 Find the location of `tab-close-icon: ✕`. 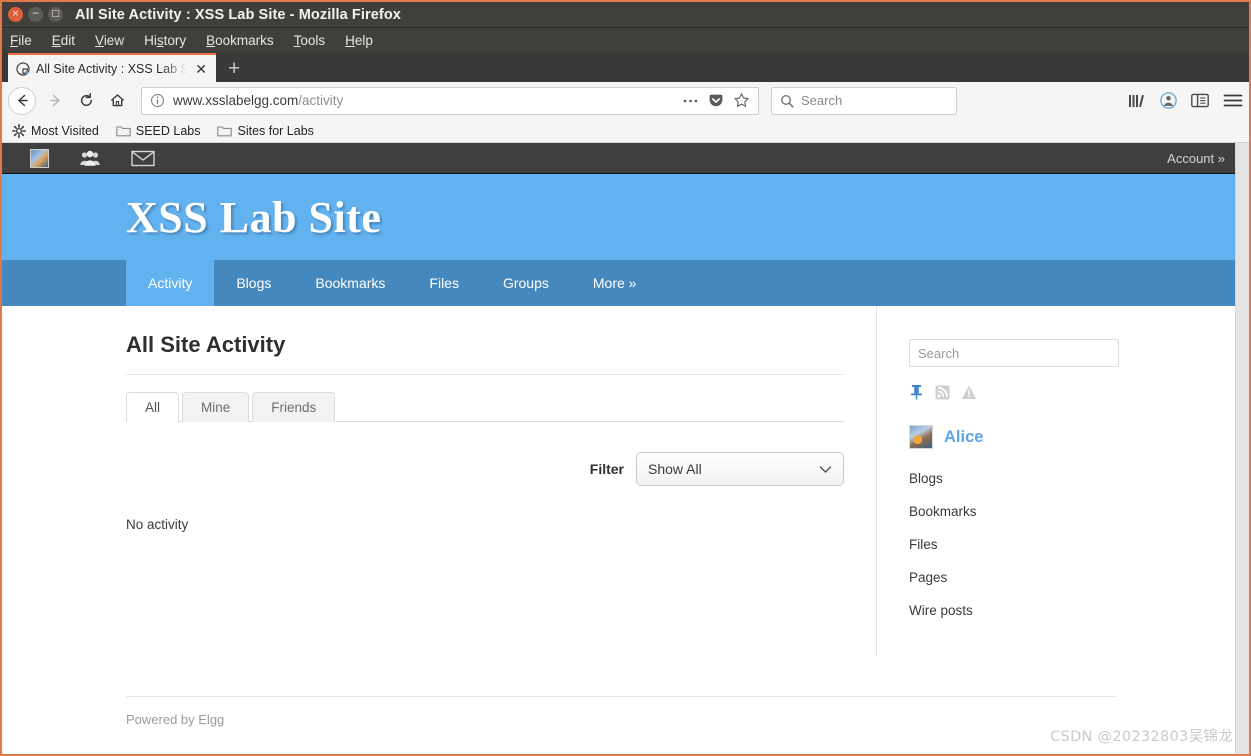

tab-close-icon: ✕ is located at coordinates (201, 69).